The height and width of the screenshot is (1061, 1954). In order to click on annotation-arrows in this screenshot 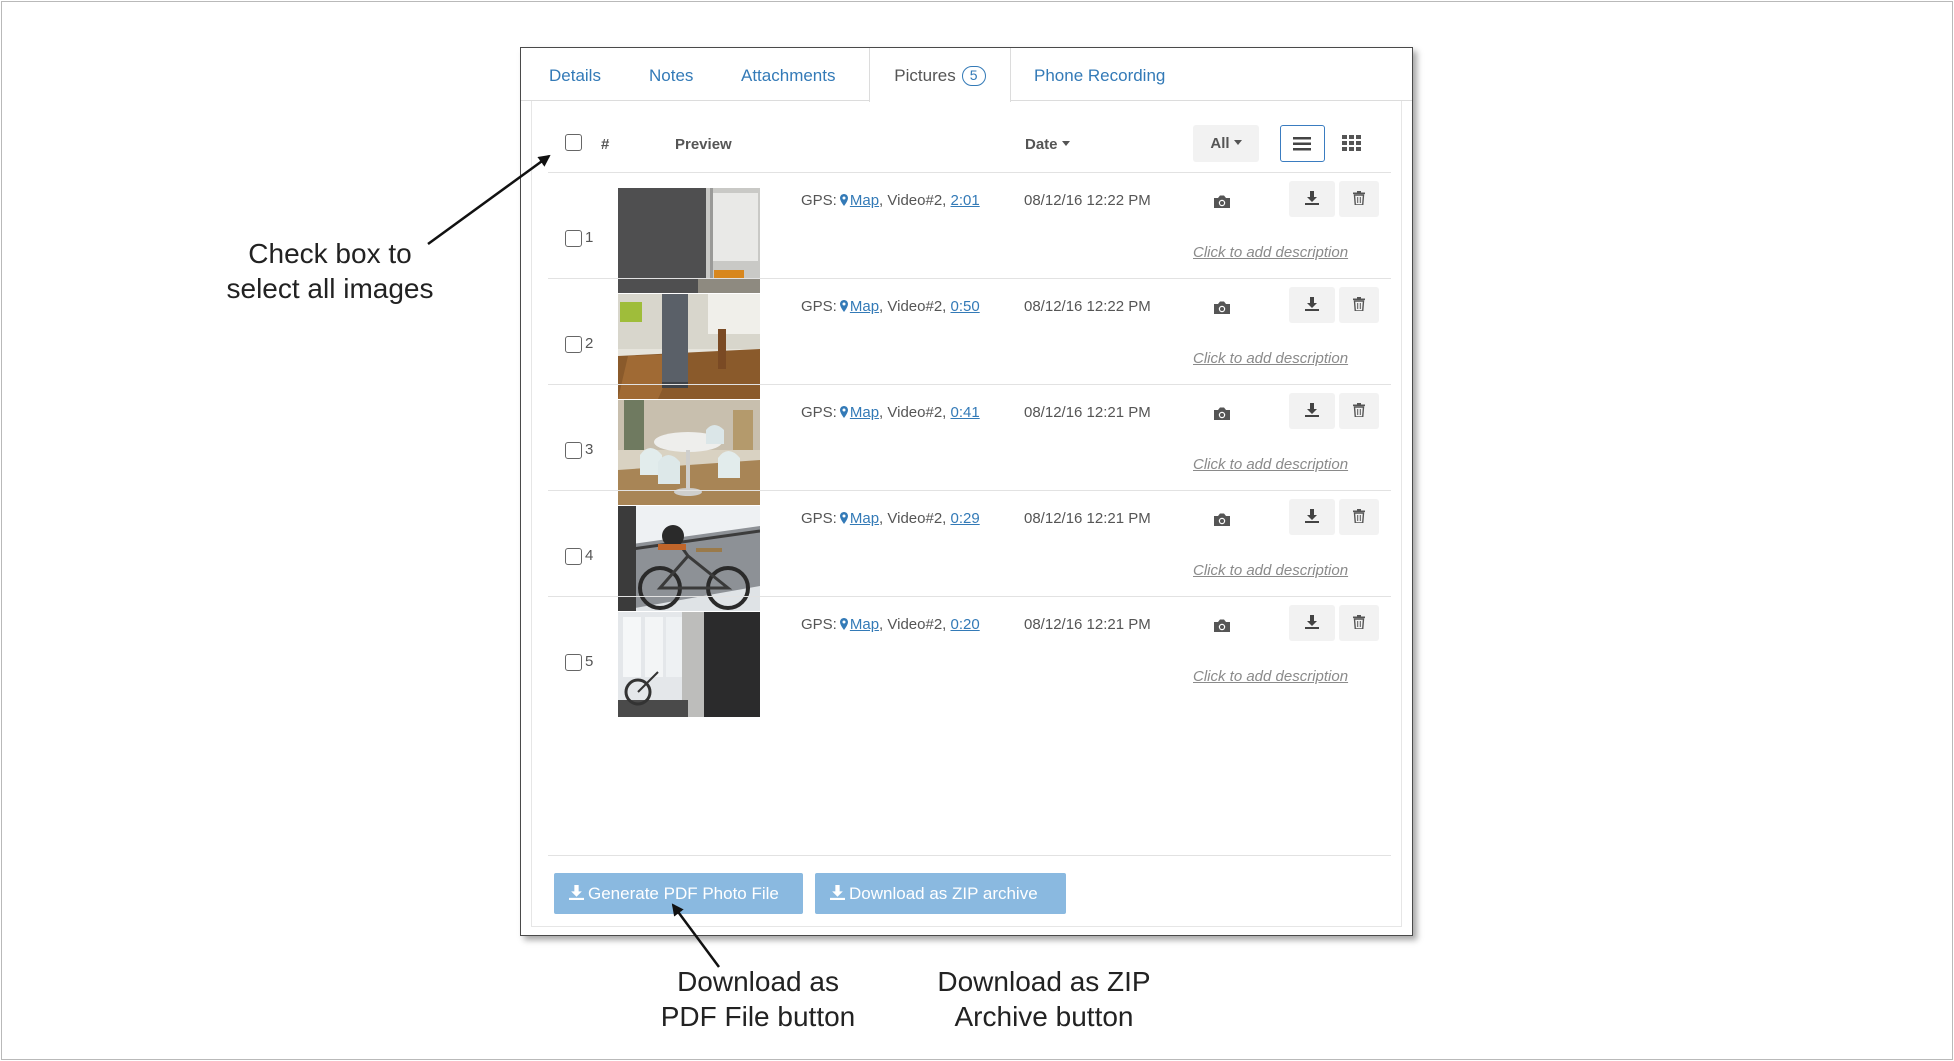, I will do `click(574, 561)`.